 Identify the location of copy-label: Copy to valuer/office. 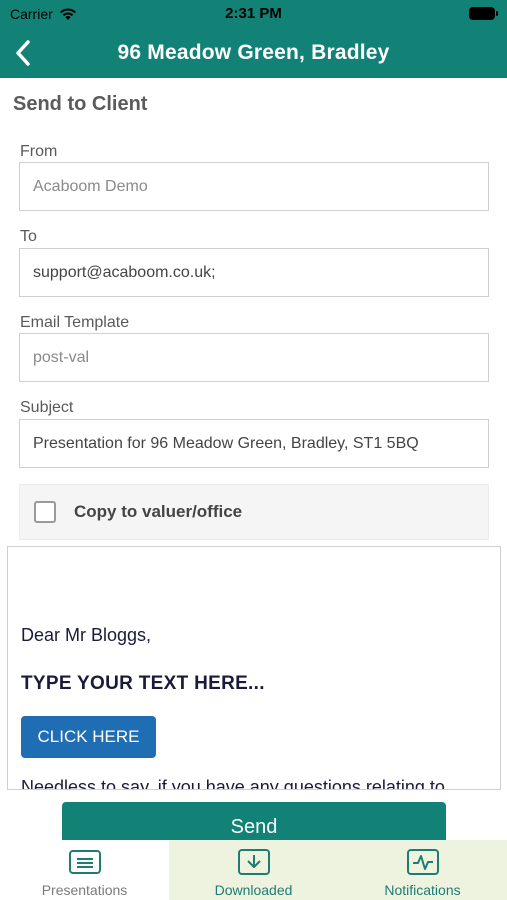
(158, 511).